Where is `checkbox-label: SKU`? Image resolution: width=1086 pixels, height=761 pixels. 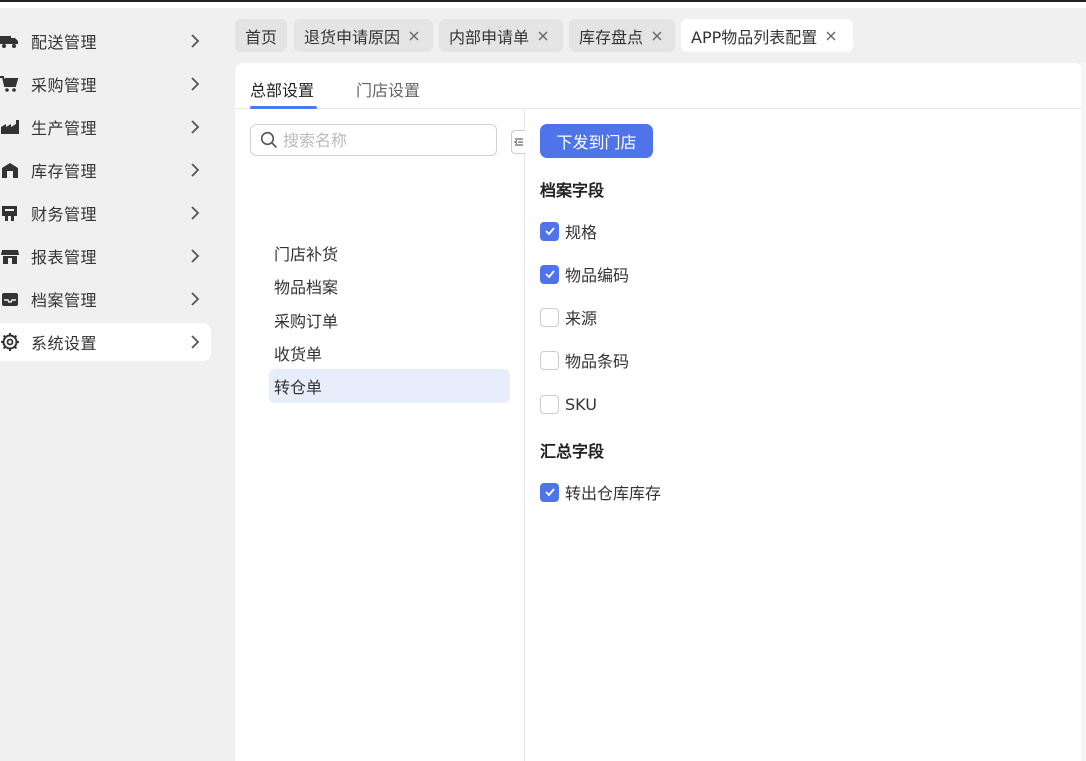 checkbox-label: SKU is located at coordinates (581, 404).